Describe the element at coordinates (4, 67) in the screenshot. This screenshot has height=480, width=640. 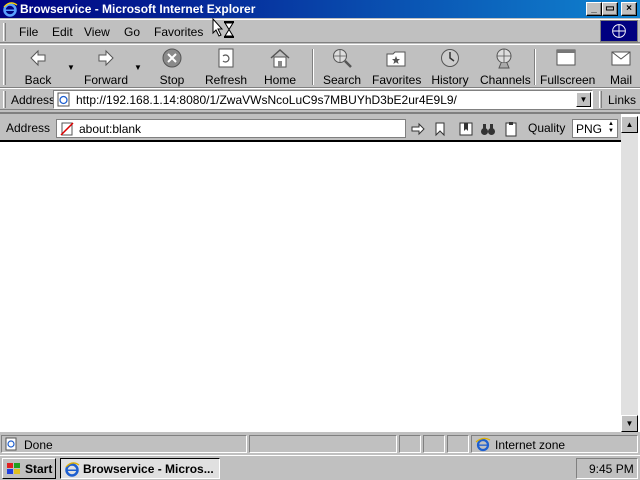
I see `toolbar-grip` at that location.